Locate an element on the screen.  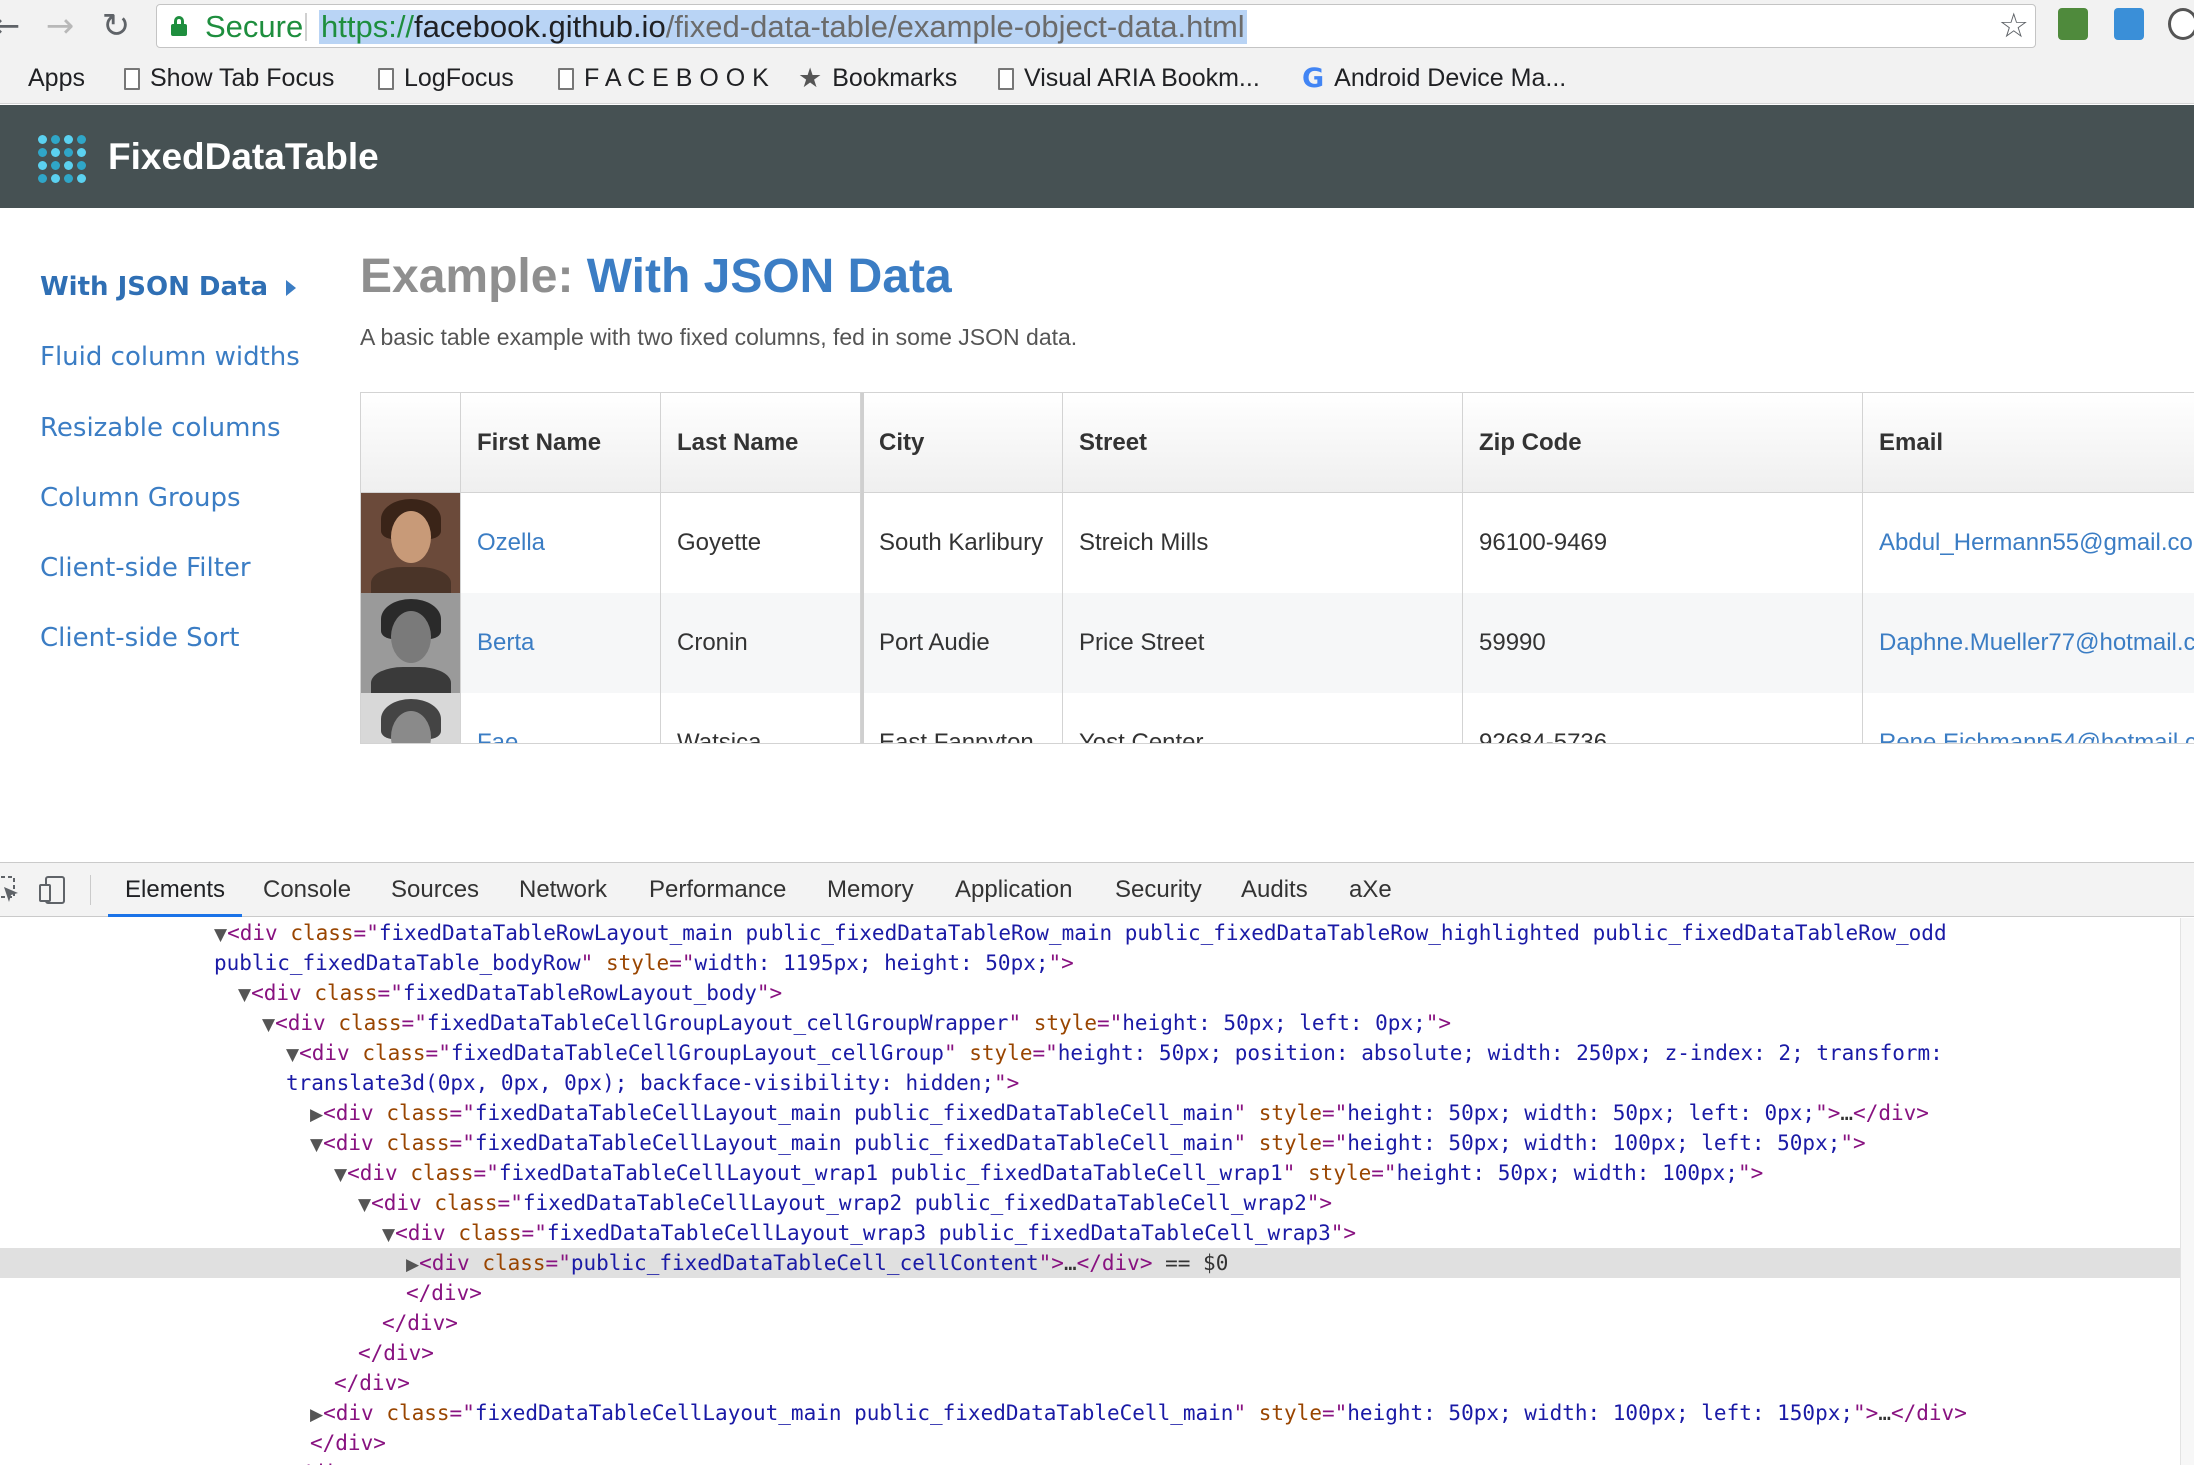
column-header-avatar is located at coordinates (411, 443).